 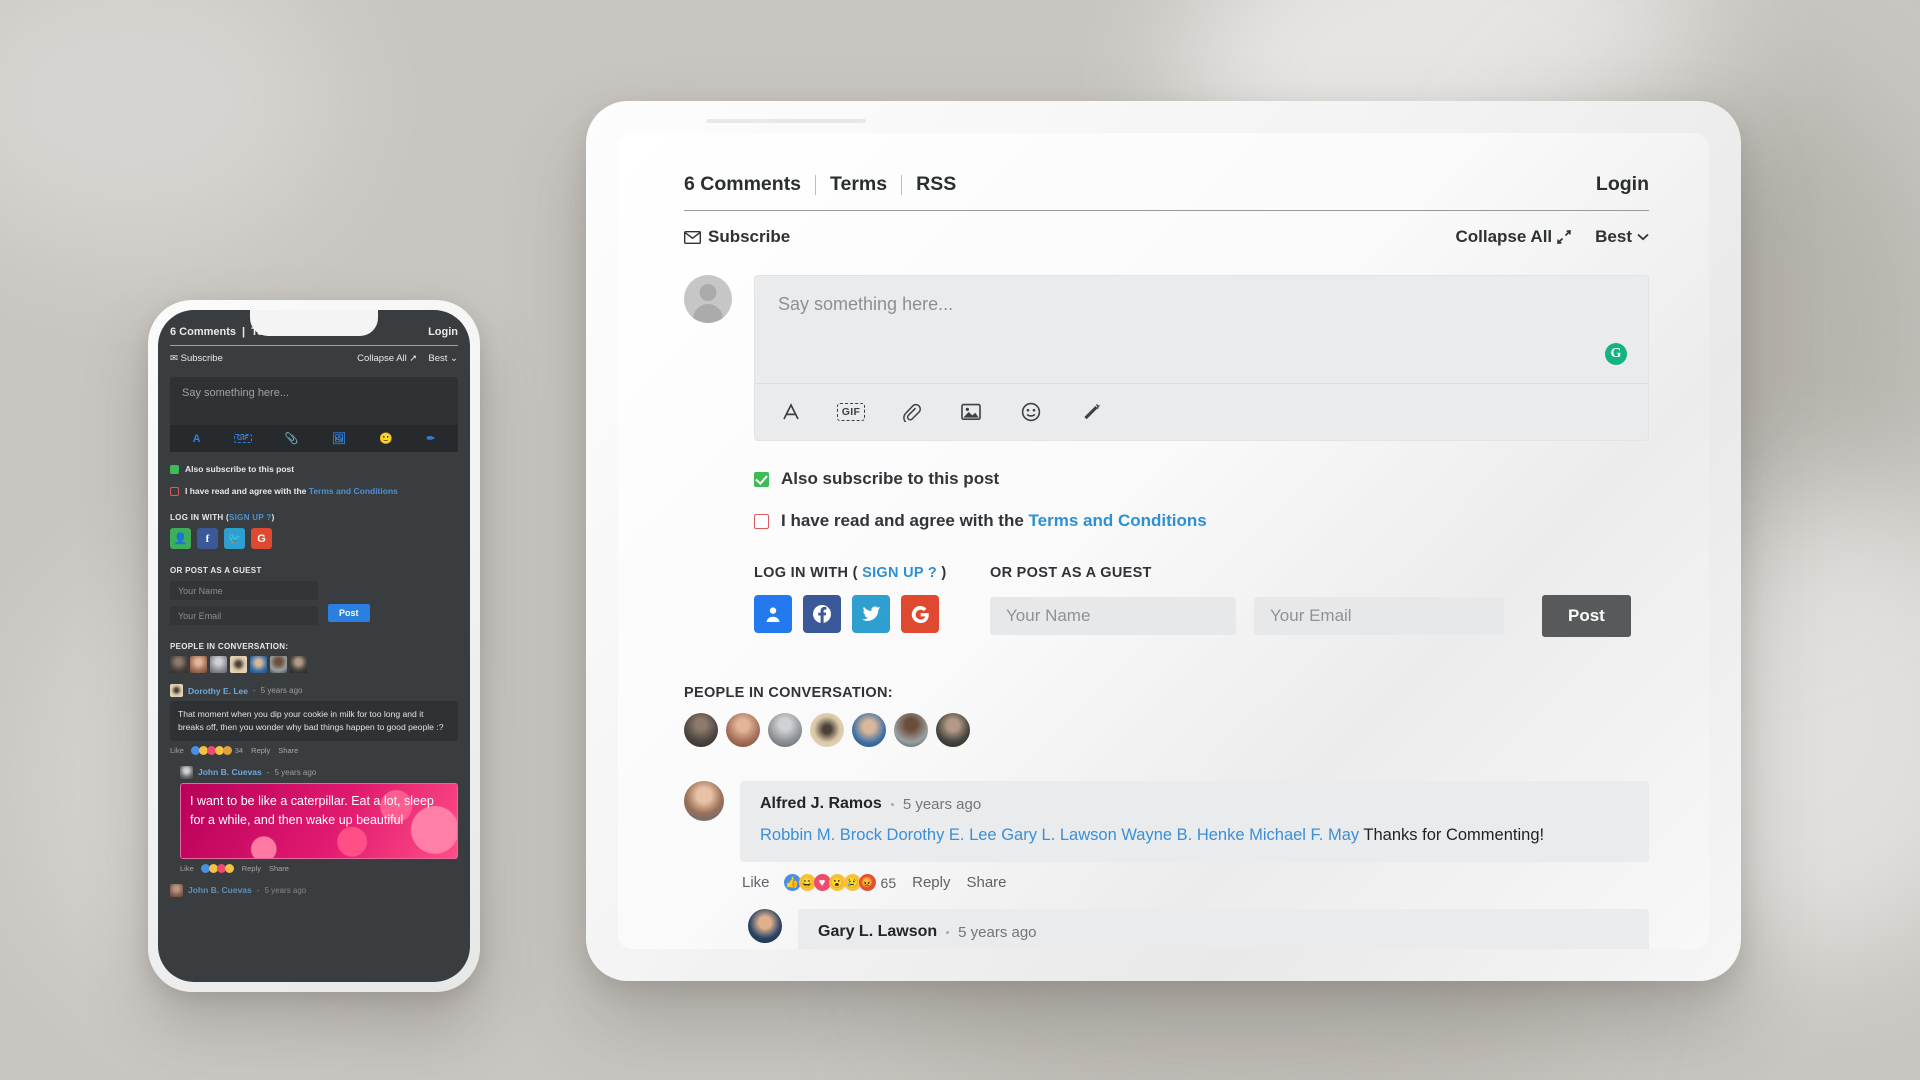 I want to click on signup-link: SIGN UP ?, so click(x=899, y=573).